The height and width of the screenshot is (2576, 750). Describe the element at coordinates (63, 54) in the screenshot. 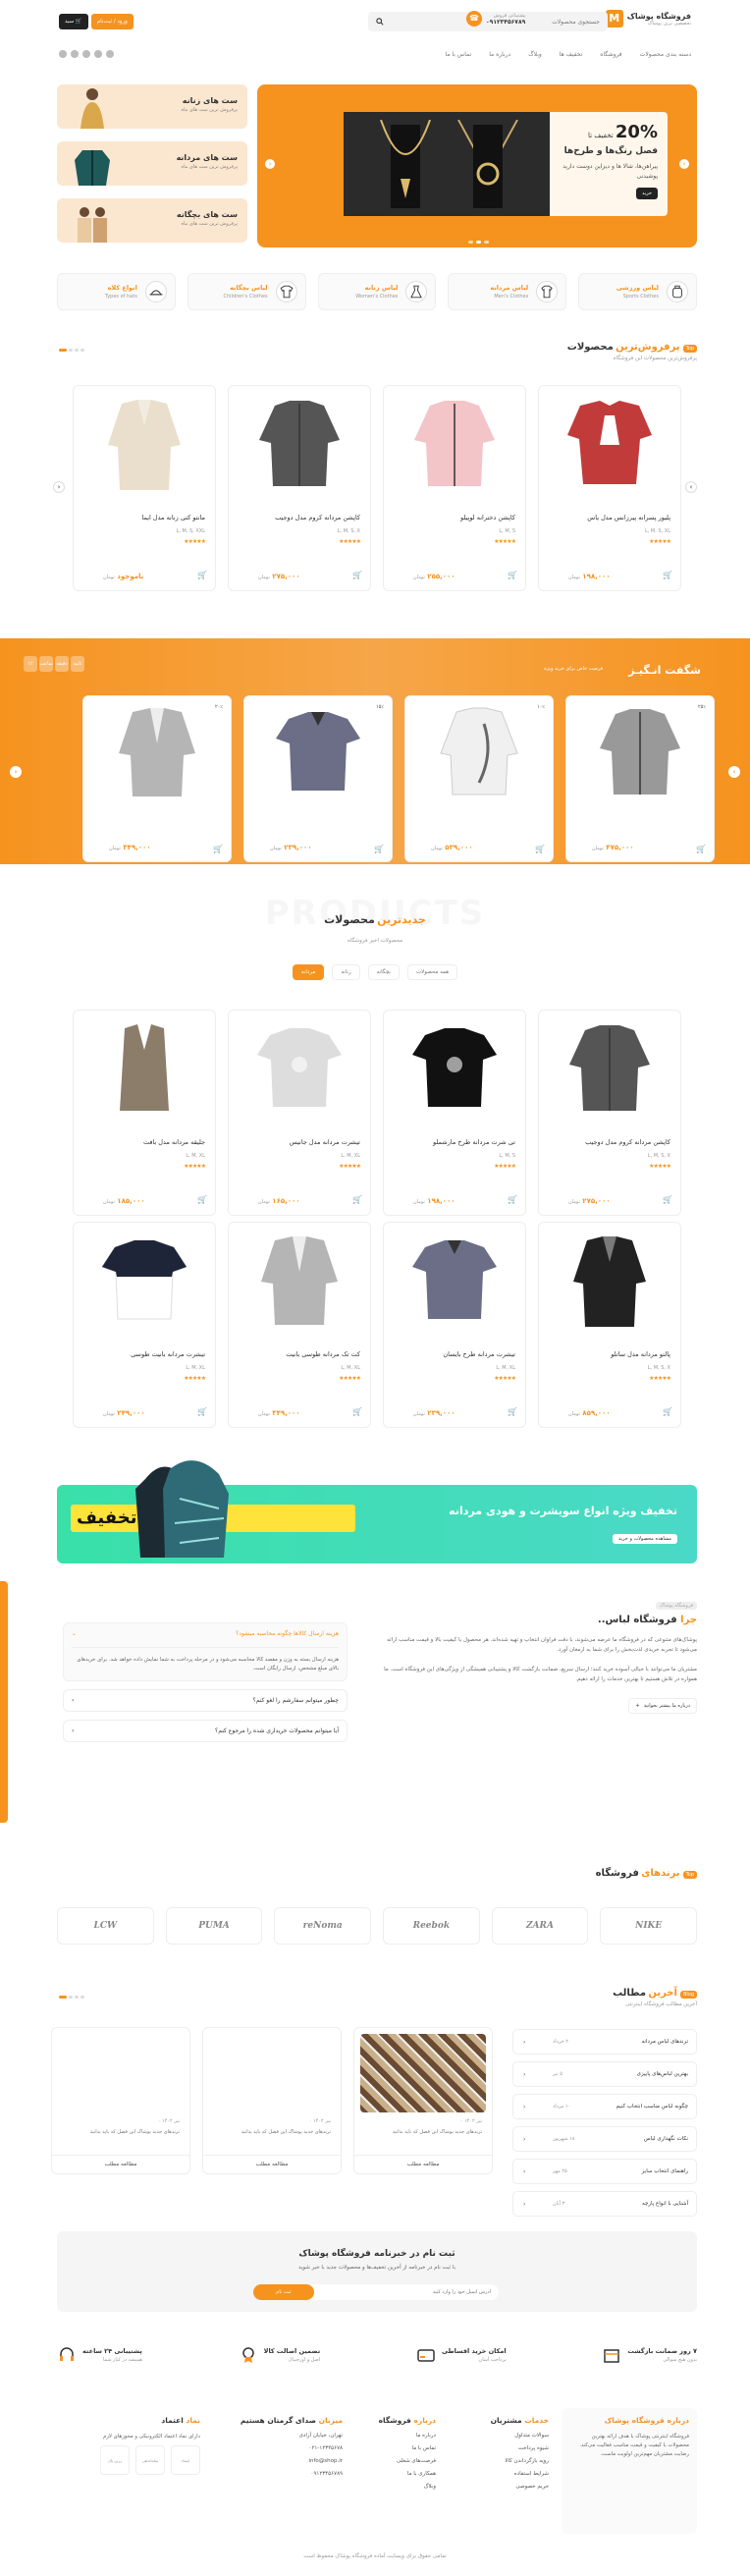

I see `whatsapp-icon` at that location.